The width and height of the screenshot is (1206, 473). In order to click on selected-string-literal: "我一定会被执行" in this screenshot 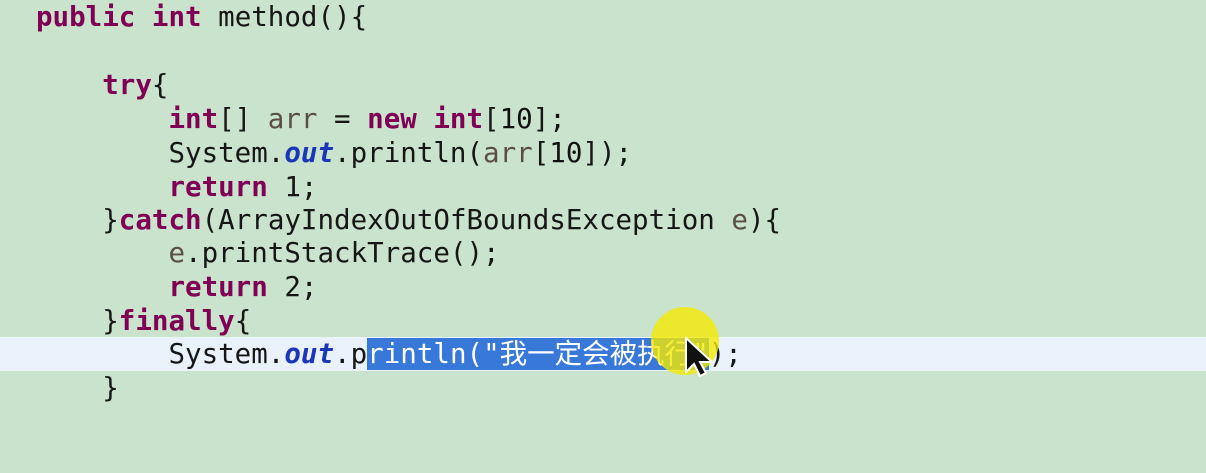, I will do `click(596, 354)`.